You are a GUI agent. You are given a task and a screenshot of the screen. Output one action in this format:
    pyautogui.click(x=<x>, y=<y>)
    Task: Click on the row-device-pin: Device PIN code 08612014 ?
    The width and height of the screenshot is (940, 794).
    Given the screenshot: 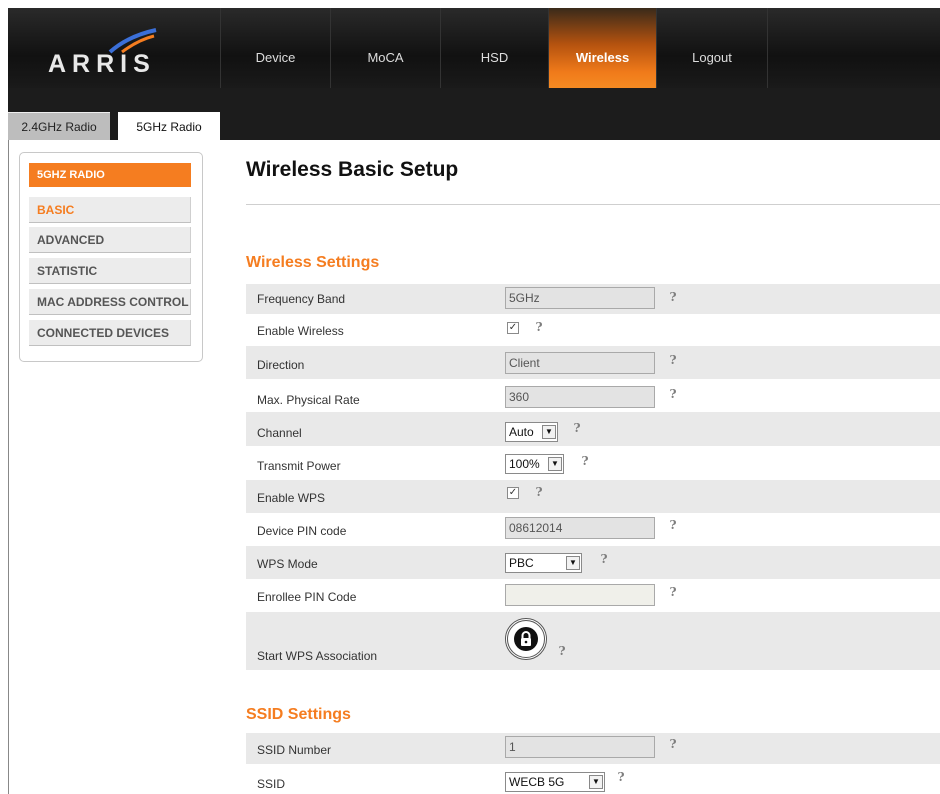 What is the action you would take?
    pyautogui.click(x=593, y=529)
    